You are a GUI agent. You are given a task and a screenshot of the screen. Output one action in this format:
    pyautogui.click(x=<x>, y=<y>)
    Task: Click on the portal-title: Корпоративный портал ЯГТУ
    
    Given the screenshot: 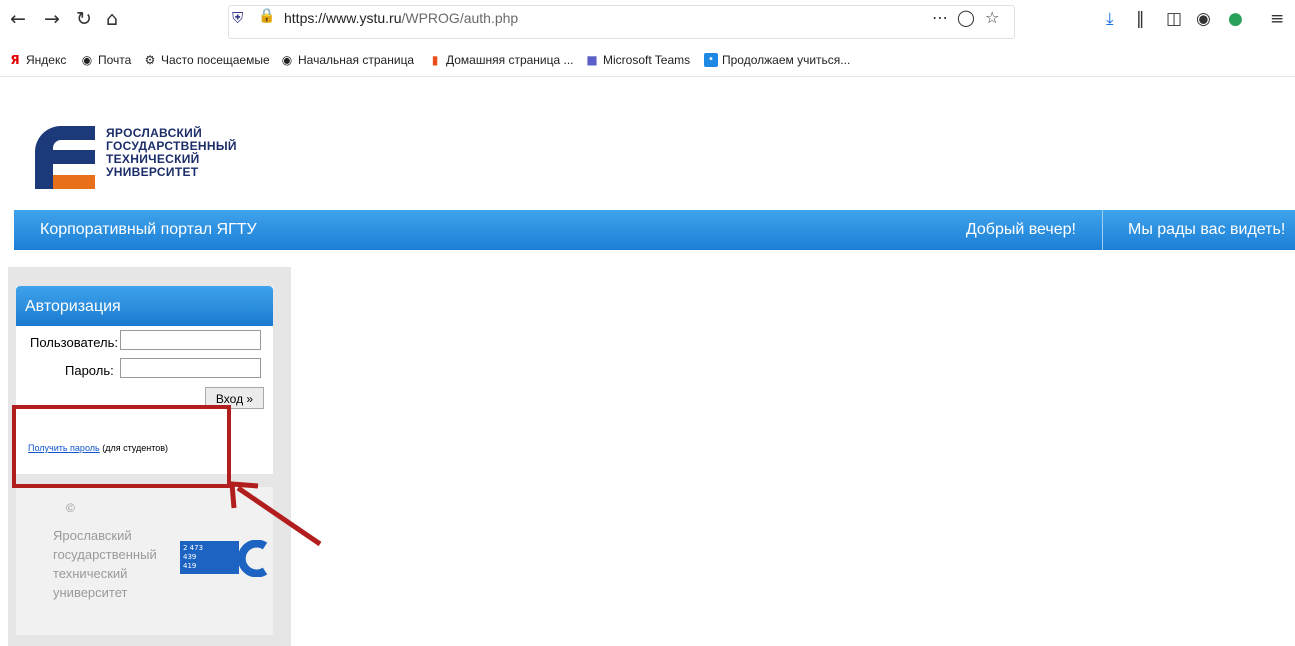 What is the action you would take?
    pyautogui.click(x=148, y=229)
    